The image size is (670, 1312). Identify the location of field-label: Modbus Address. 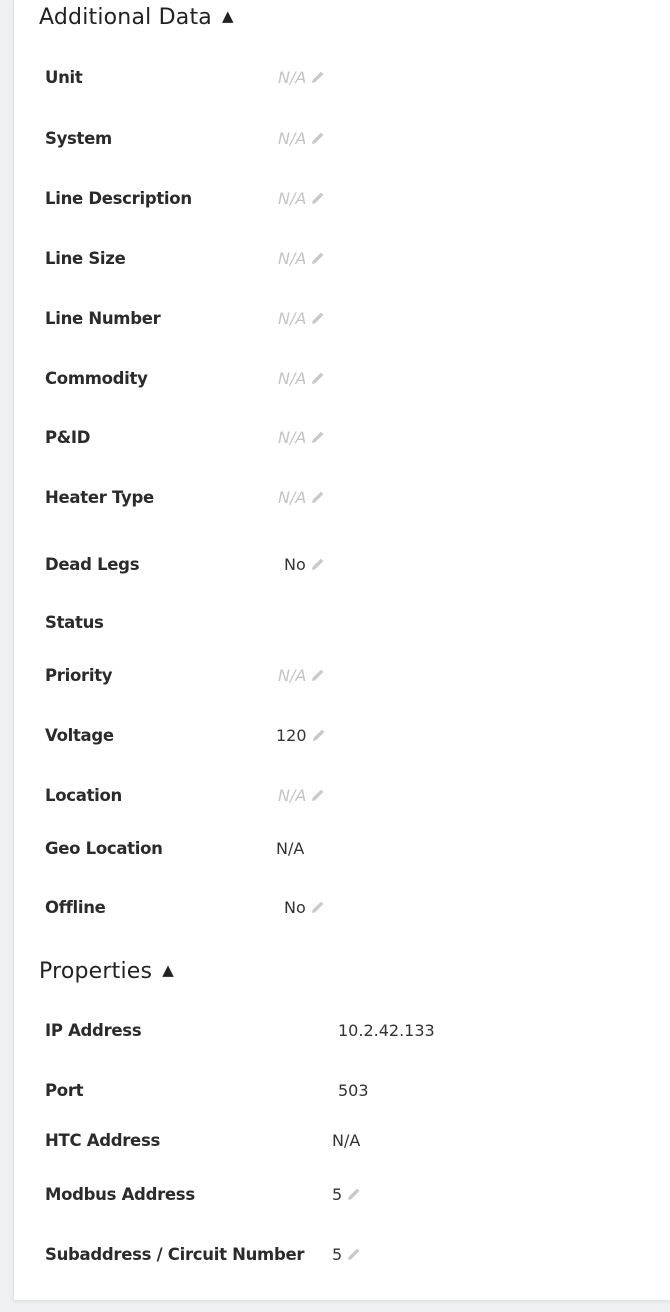
(120, 1194).